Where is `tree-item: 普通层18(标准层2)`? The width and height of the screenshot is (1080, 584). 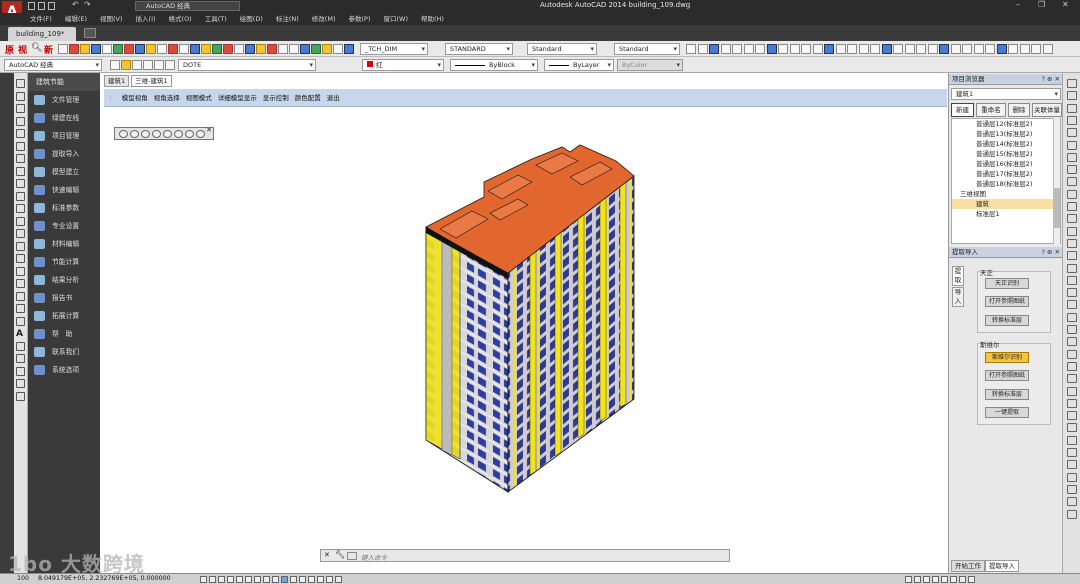 tree-item: 普通层18(标准层2) is located at coordinates (1006, 184).